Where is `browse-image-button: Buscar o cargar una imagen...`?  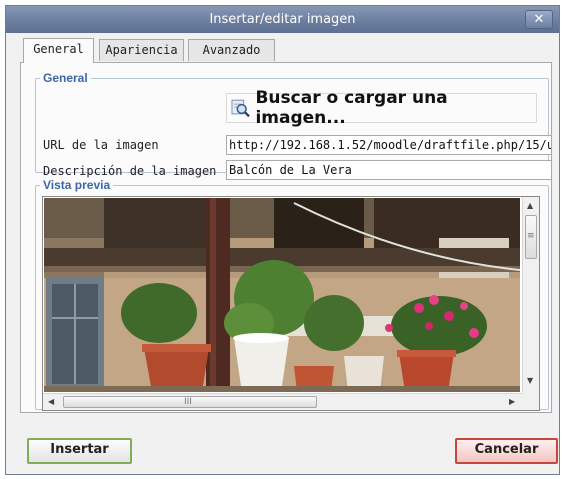 browse-image-button: Buscar o cargar una imagen... is located at coordinates (381, 108).